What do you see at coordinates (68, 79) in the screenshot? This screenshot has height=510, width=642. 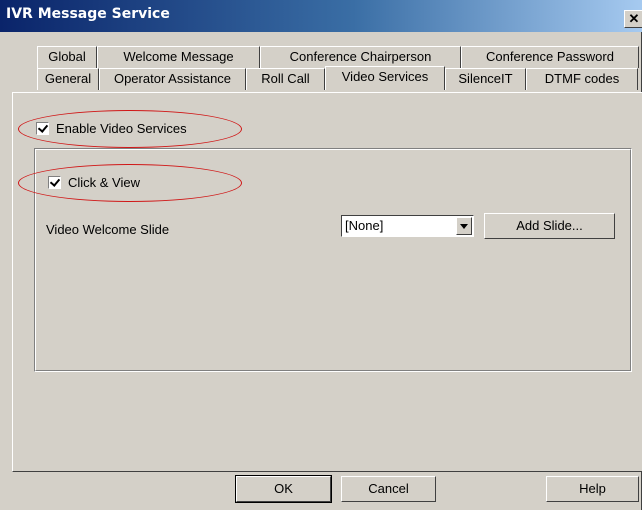 I see `tab-general: General` at bounding box center [68, 79].